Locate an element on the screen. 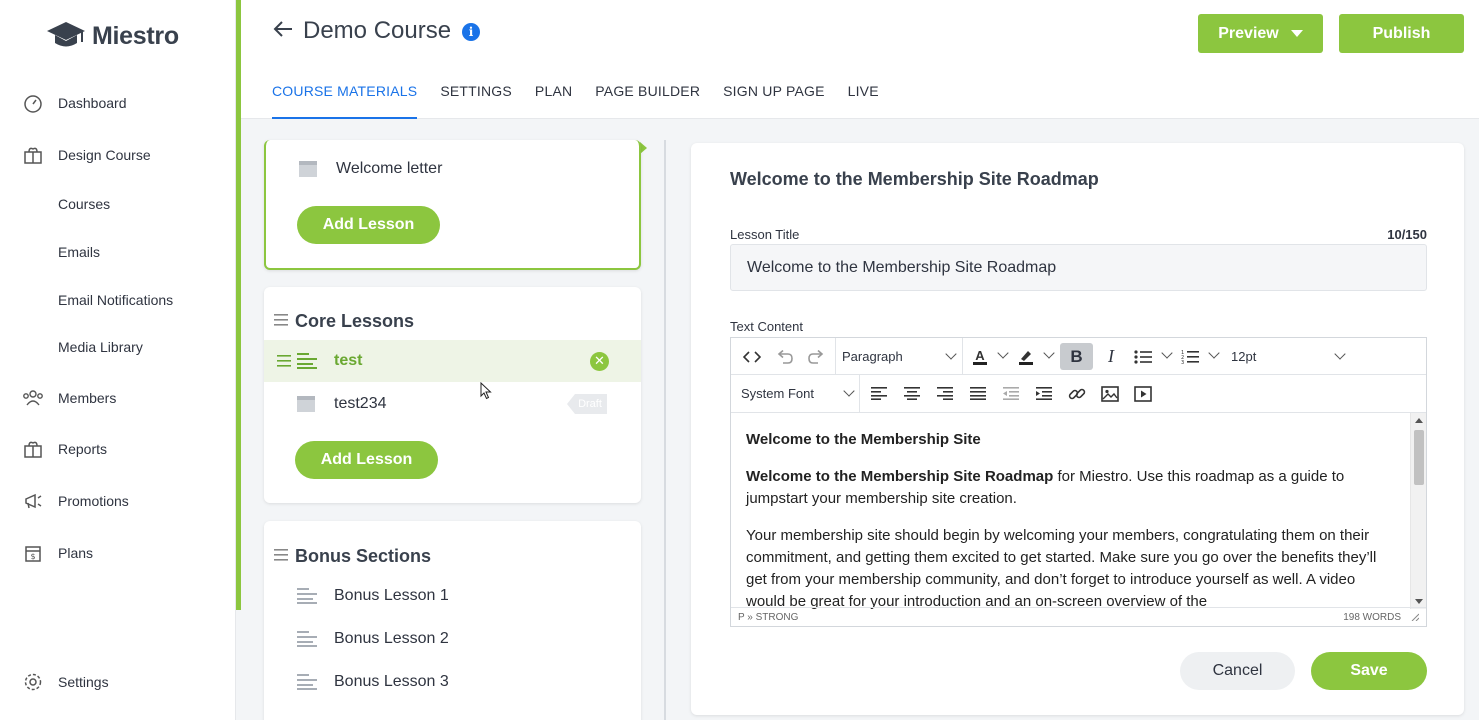 The image size is (1479, 720). svg-text: 3 is located at coordinates (1182, 362).